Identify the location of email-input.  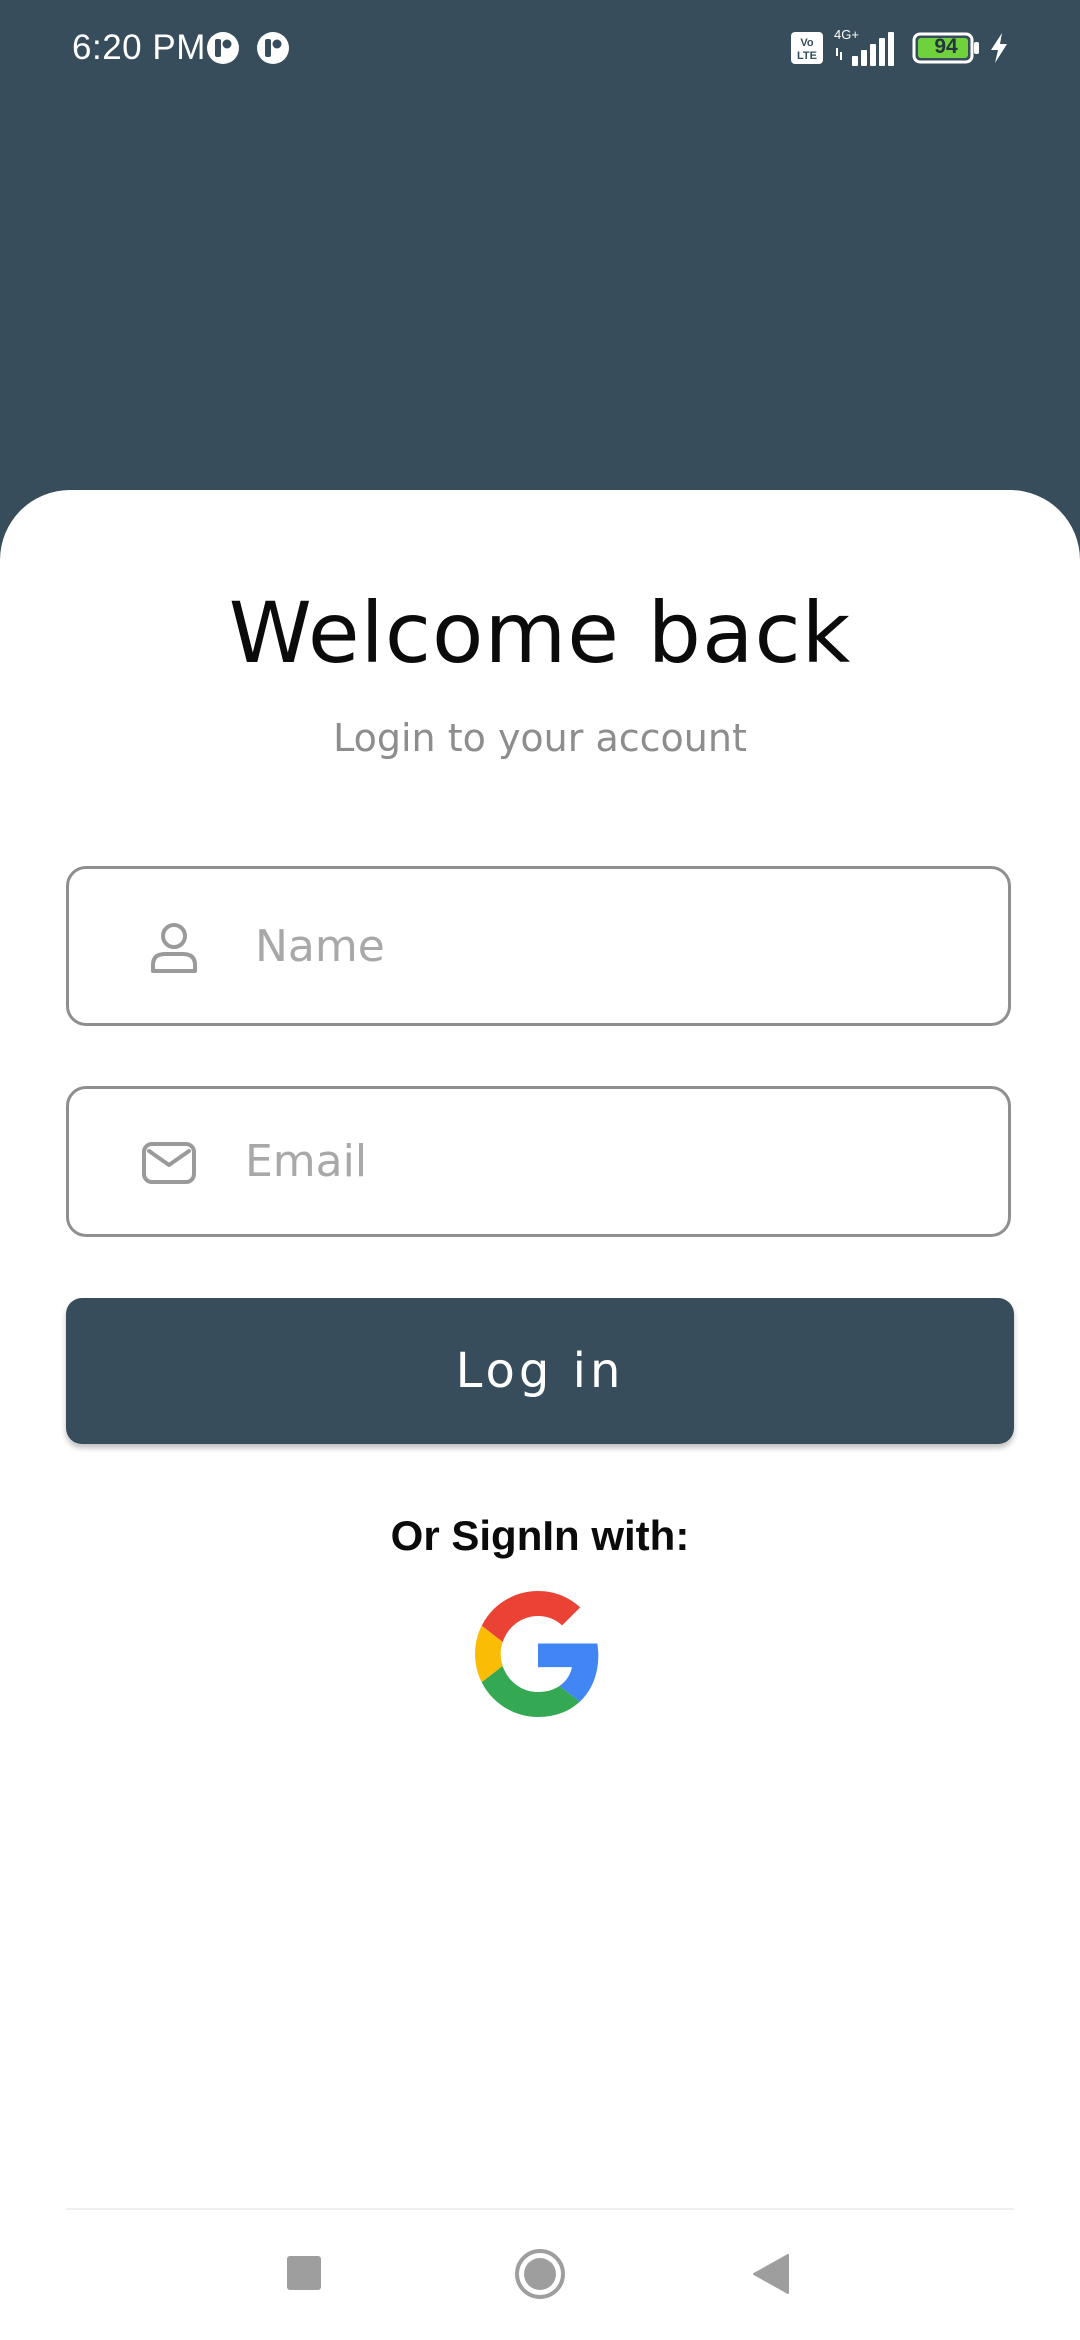
(610, 1161).